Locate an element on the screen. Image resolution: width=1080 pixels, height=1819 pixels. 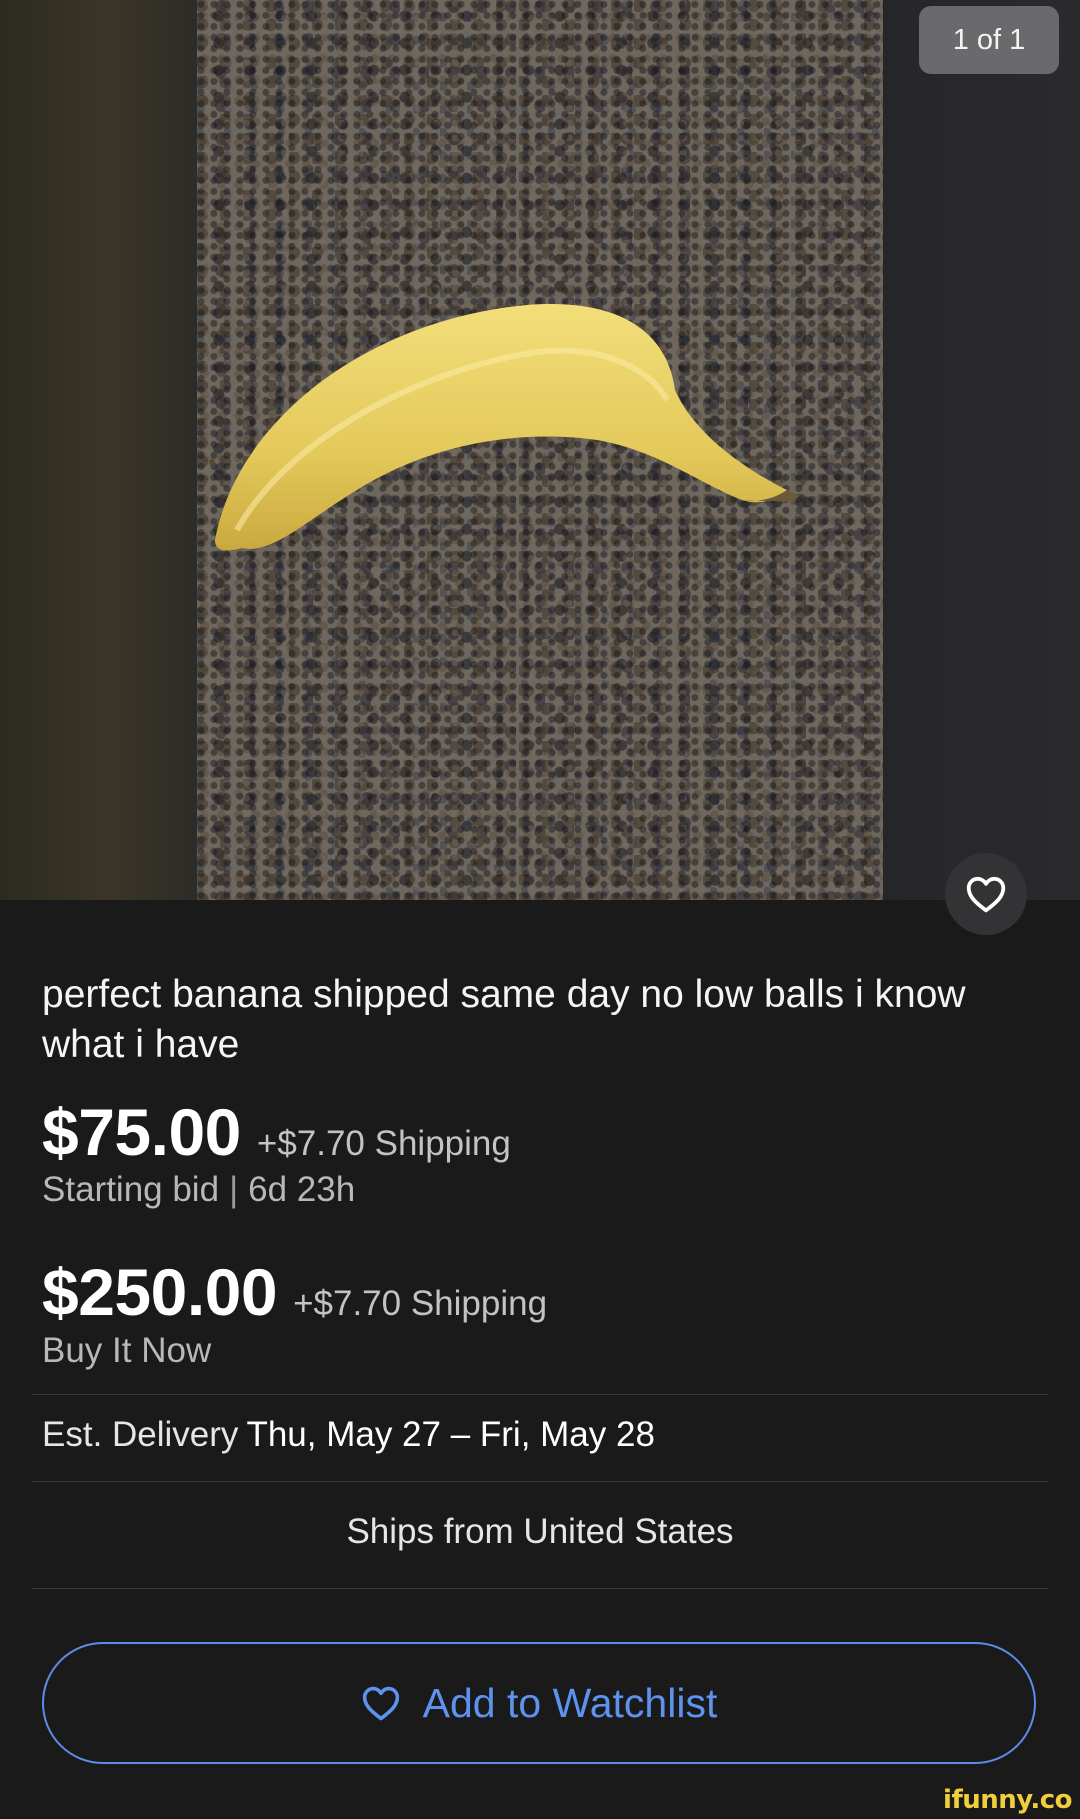
delivery-label: Est. Delivery is located at coordinates (140, 1434).